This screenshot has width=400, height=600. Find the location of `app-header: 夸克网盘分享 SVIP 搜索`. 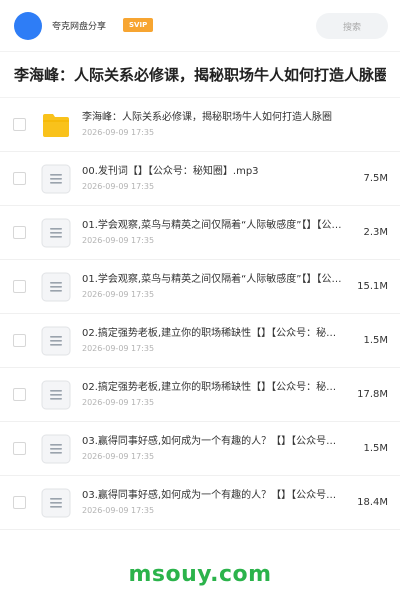

app-header: 夸克网盘分享 SVIP 搜索 is located at coordinates (200, 26).